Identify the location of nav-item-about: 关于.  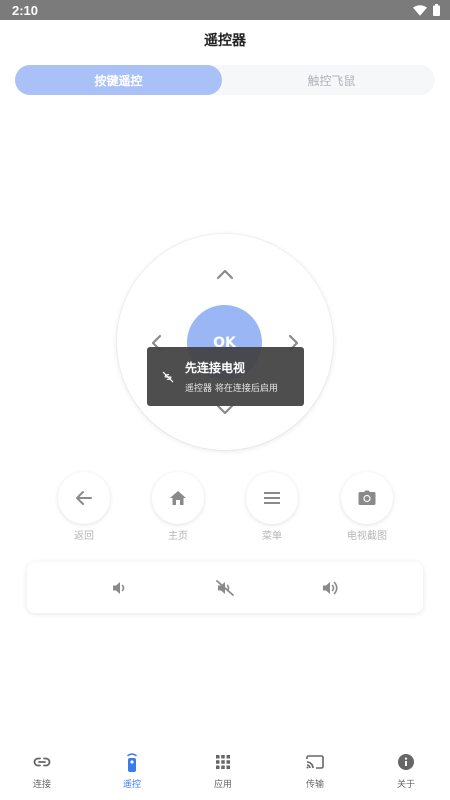
(405, 770).